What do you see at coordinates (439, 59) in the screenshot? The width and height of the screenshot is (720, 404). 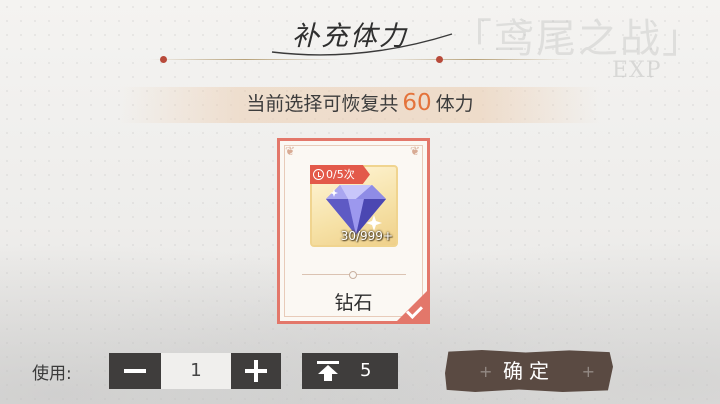 I see `title-rule-dot-right` at bounding box center [439, 59].